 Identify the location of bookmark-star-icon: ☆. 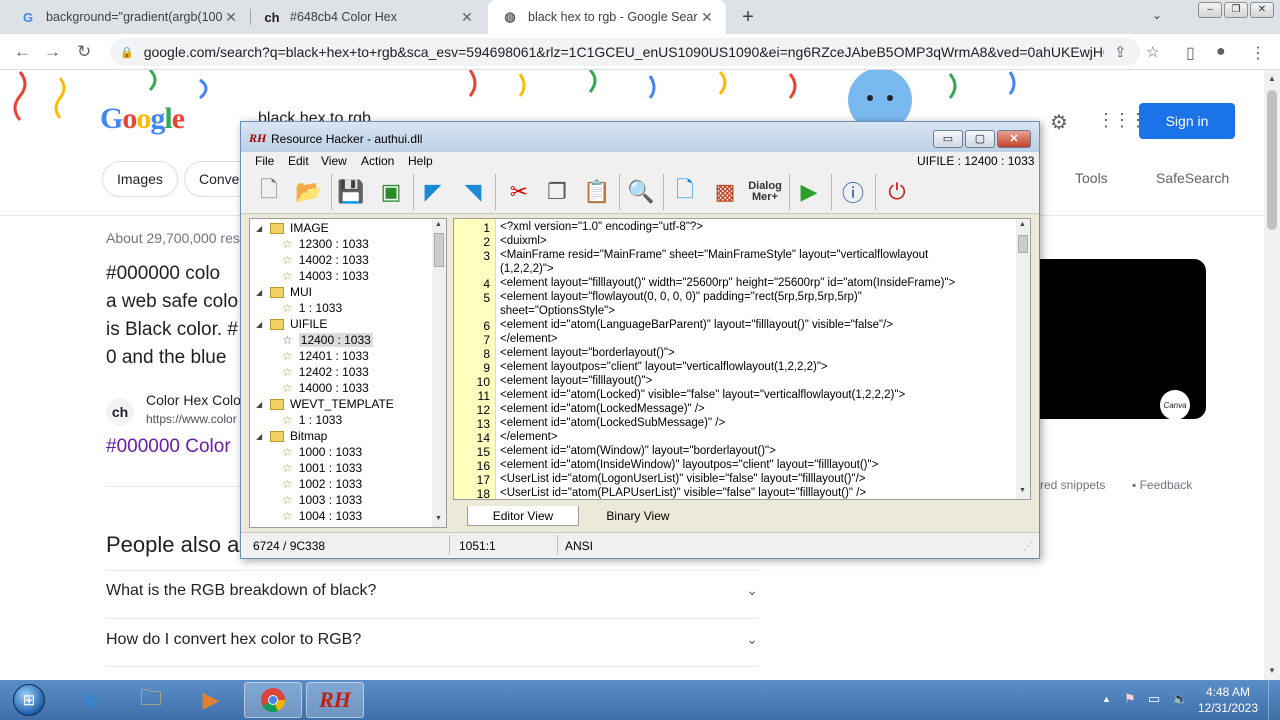
(1152, 52).